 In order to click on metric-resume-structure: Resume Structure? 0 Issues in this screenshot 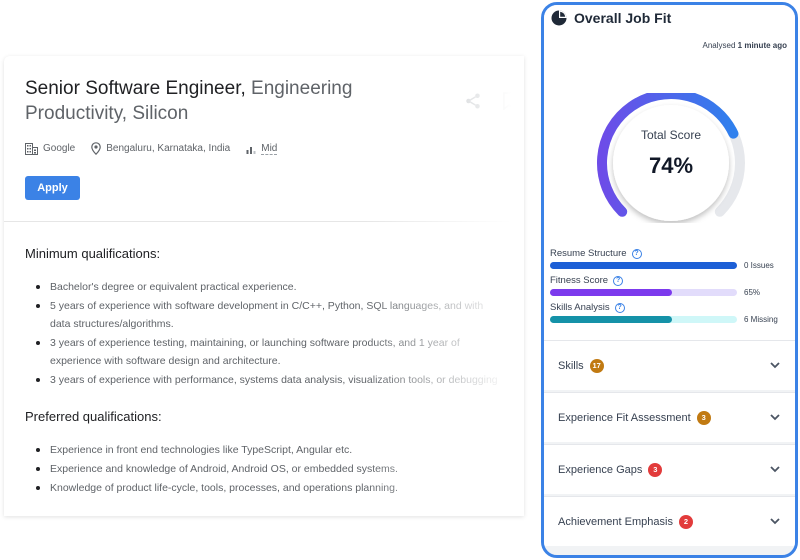, I will do `click(671, 259)`.